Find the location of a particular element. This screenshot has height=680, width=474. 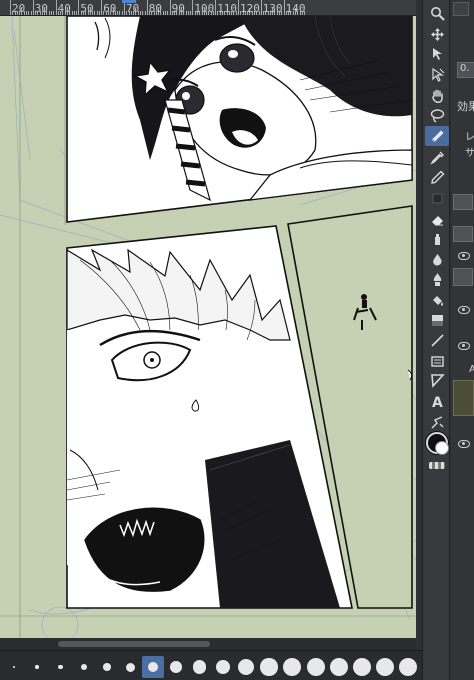

brush-tool is located at coordinates (437, 198).